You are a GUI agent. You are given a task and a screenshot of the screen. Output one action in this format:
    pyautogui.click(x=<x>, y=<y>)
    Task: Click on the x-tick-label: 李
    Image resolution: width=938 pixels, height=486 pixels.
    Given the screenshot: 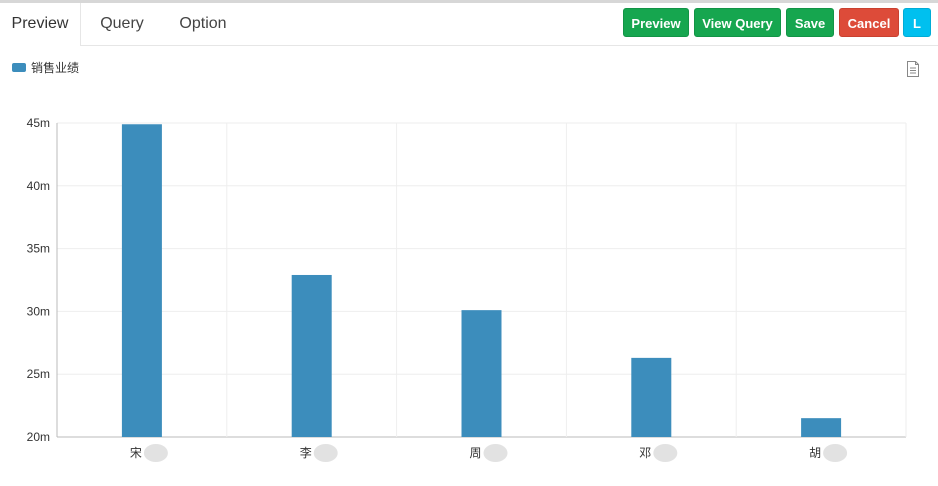 What is the action you would take?
    pyautogui.click(x=306, y=452)
    